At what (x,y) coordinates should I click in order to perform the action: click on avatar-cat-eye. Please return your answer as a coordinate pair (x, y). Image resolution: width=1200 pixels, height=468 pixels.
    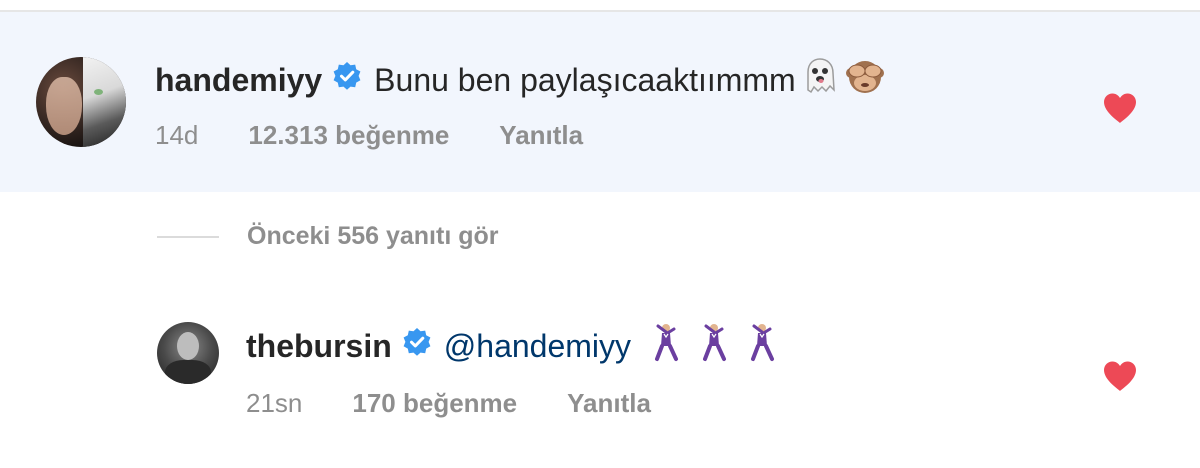
    Looking at the image, I should click on (98, 92).